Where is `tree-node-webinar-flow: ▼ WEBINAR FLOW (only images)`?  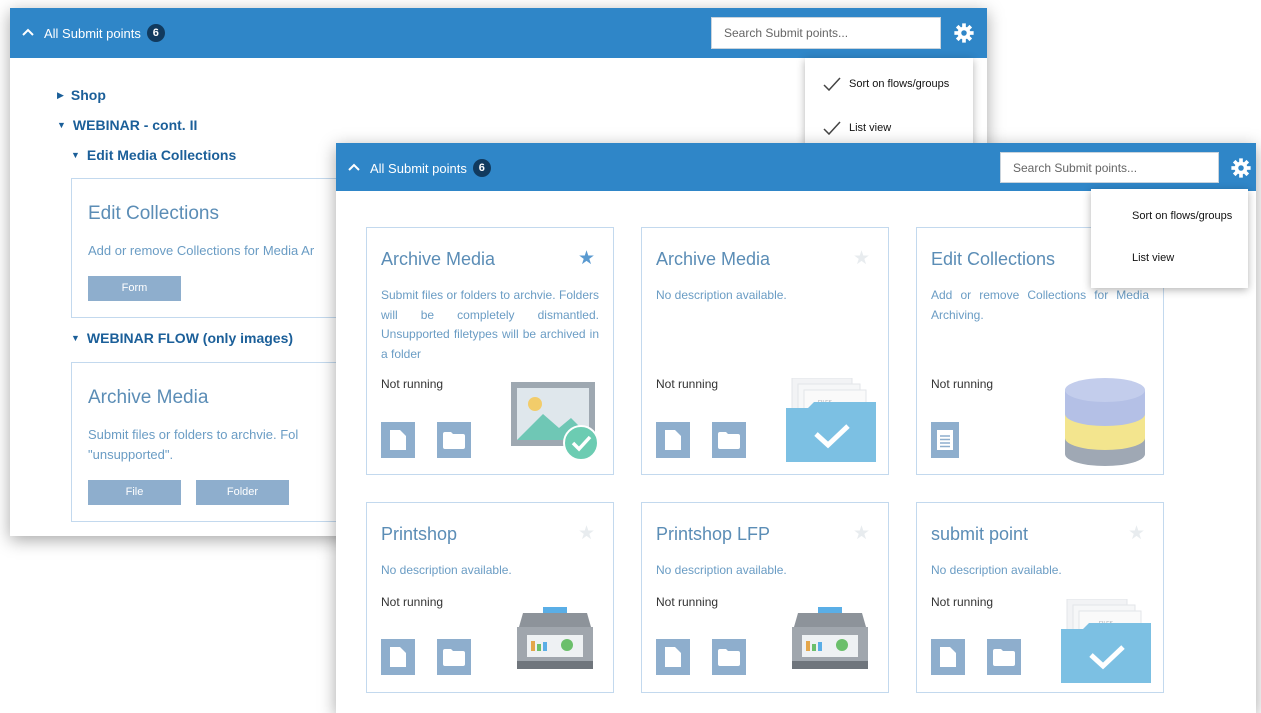
tree-node-webinar-flow: ▼ WEBINAR FLOW (only images) is located at coordinates (182, 338).